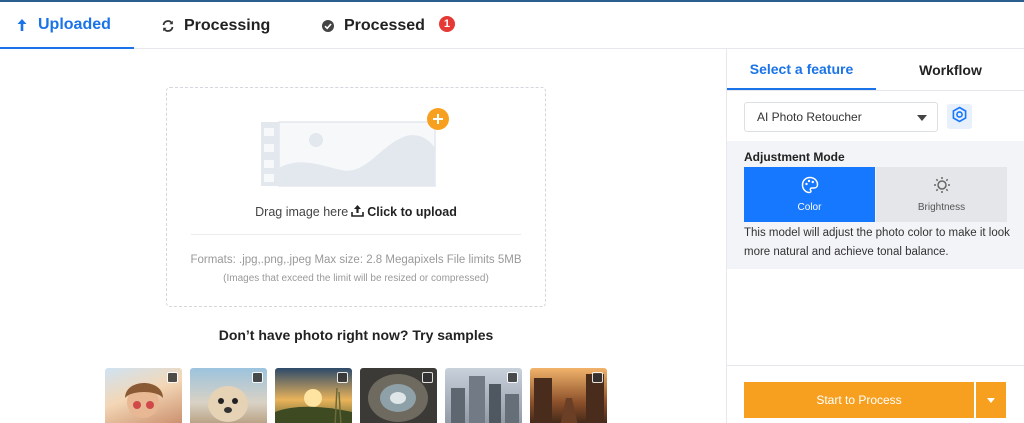  I want to click on panel-tabs-divider, so click(875, 90).